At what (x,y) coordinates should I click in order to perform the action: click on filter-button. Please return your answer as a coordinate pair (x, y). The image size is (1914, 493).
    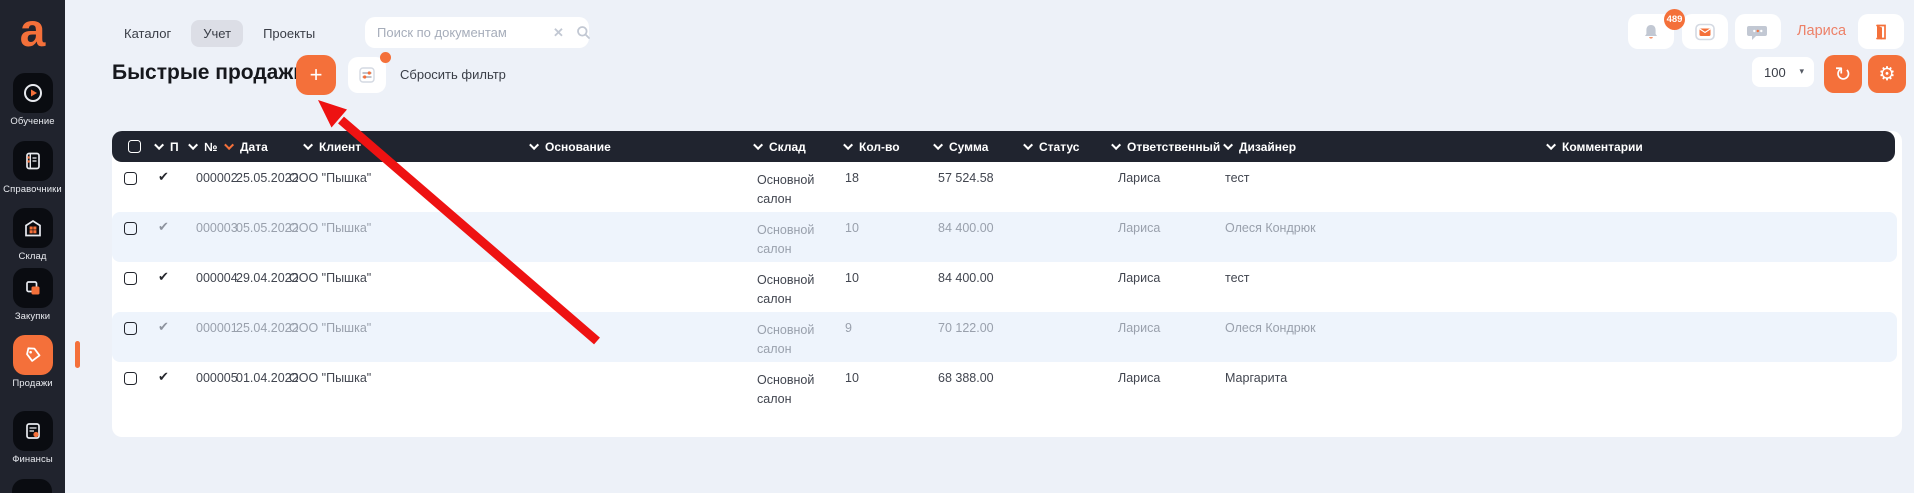
    Looking at the image, I should click on (367, 75).